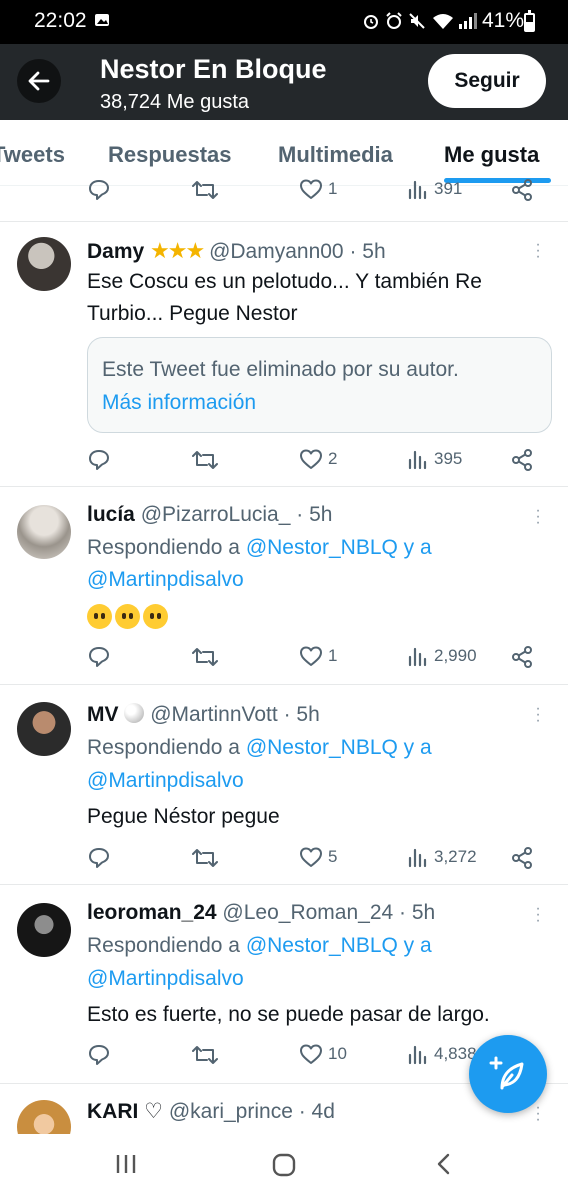 This screenshot has height=1200, width=568. I want to click on like-count: 5, so click(333, 856).